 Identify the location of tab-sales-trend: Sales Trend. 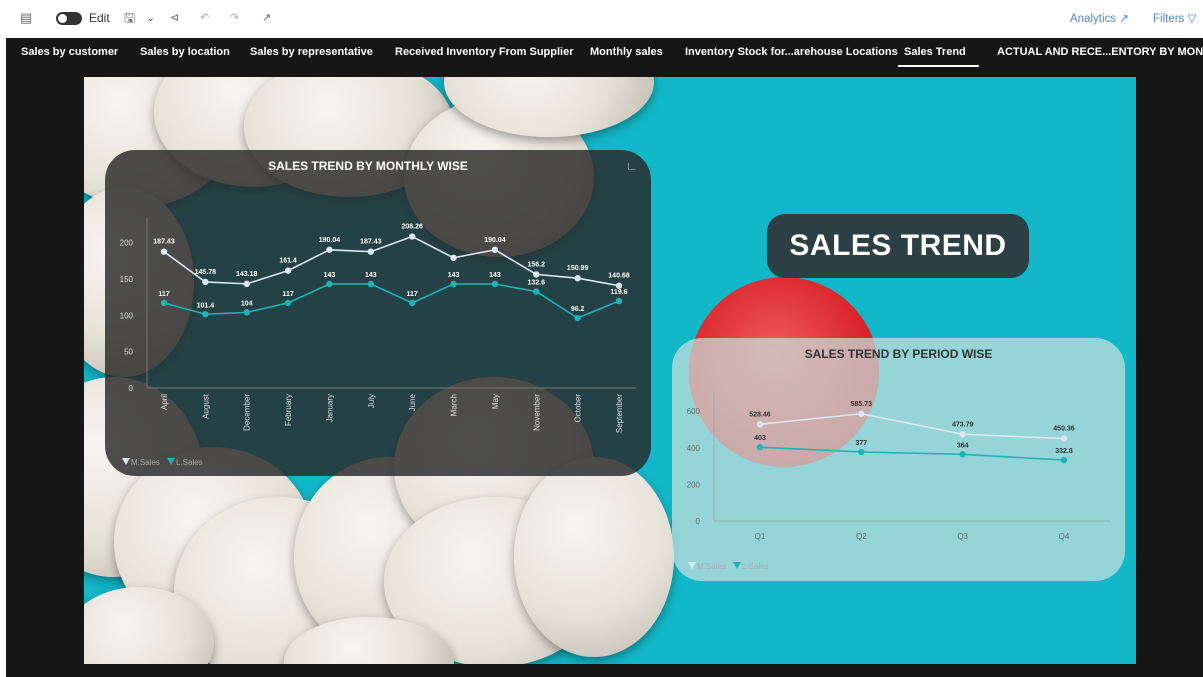
(938, 52).